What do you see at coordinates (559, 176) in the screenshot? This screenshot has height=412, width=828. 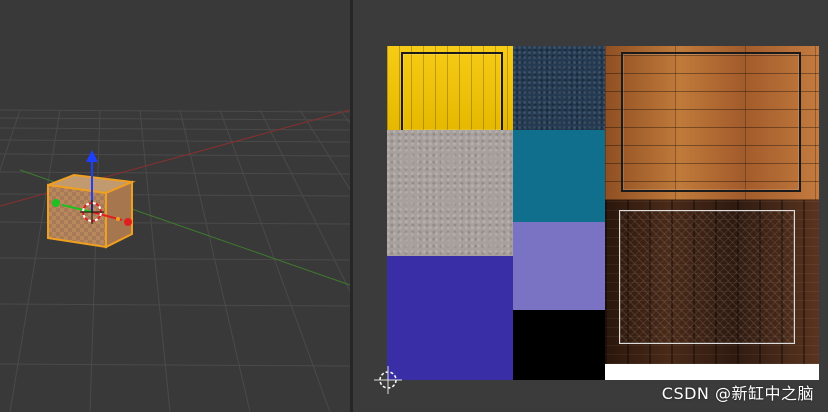 I see `tile-teal` at bounding box center [559, 176].